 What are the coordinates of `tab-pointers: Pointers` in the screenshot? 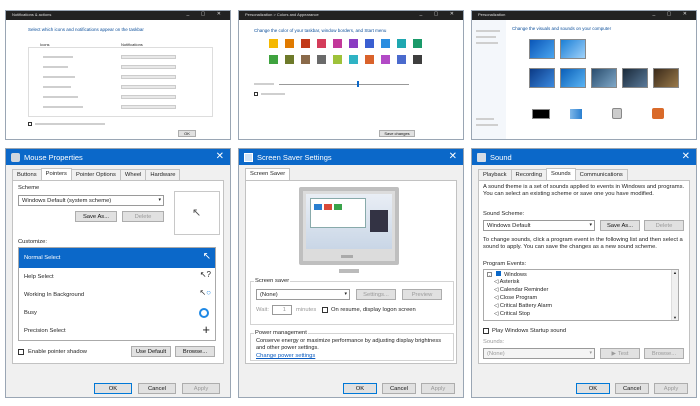 It's located at (56, 174).